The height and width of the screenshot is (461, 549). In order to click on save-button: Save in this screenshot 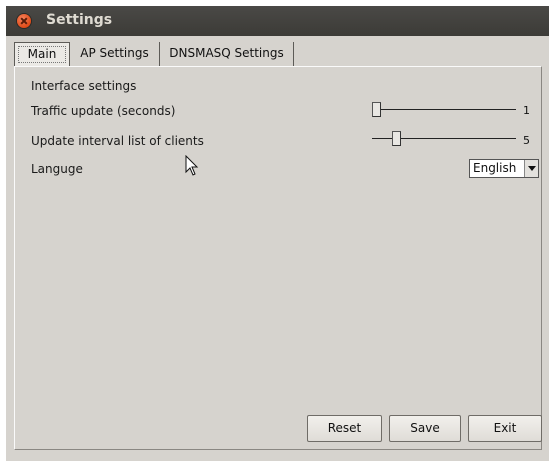, I will do `click(425, 428)`.